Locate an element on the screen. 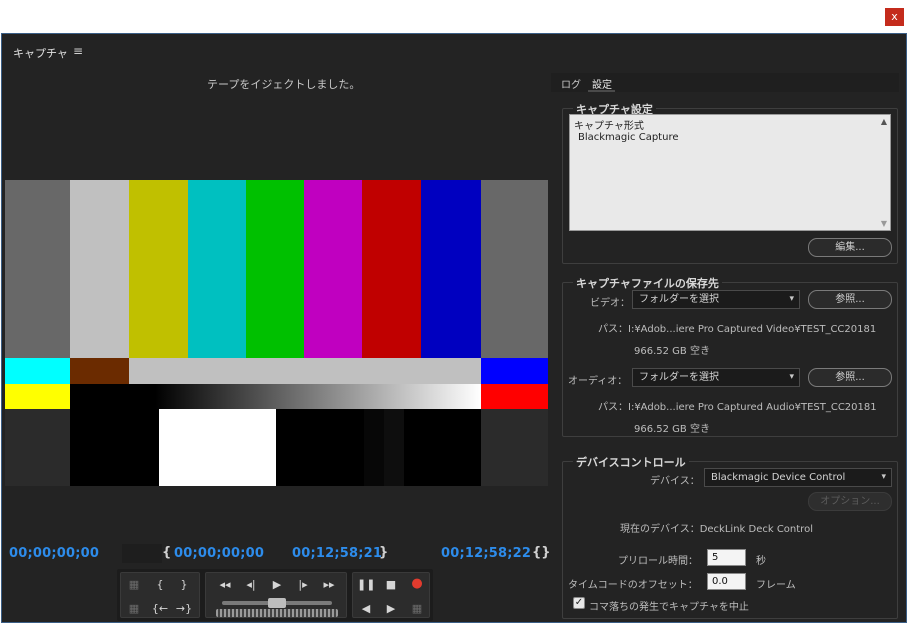 This screenshot has width=908, height=629. record-icon: ● is located at coordinates (417, 584).